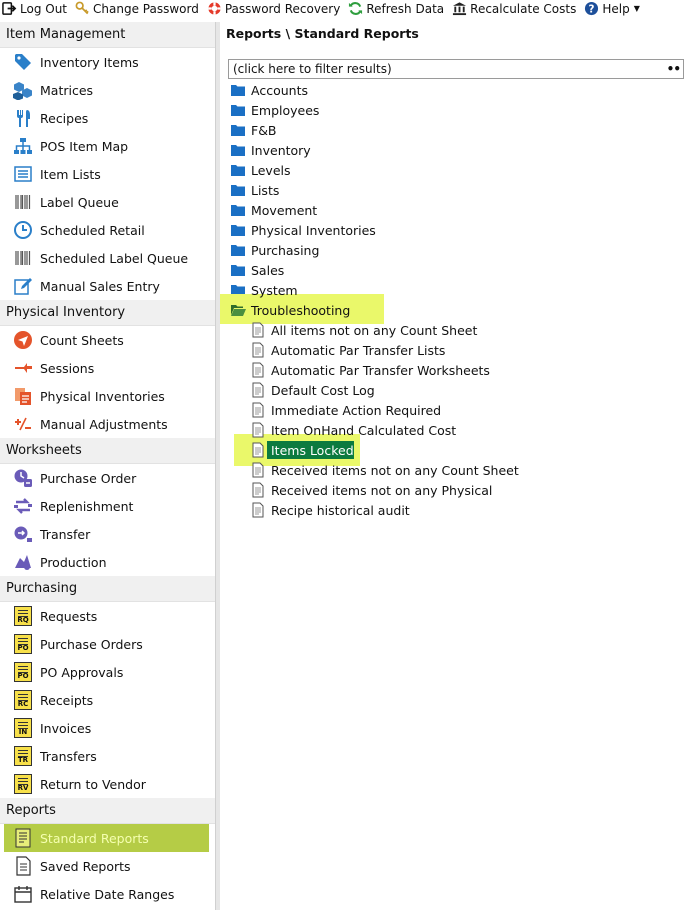 The width and height of the screenshot is (684, 910). I want to click on sidebar-item-pos-item-map: POS Item Map, so click(107, 146).